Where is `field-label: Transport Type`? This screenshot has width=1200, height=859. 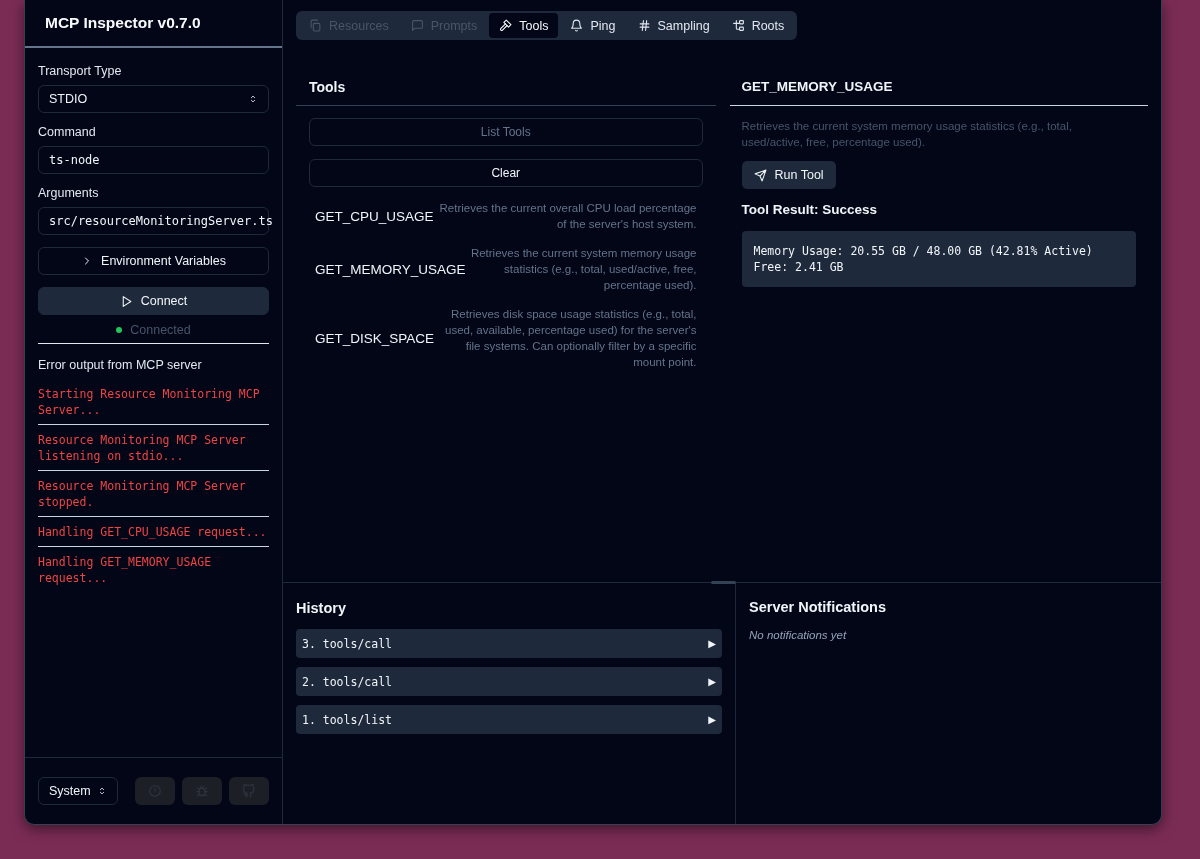
field-label: Transport Type is located at coordinates (80, 71).